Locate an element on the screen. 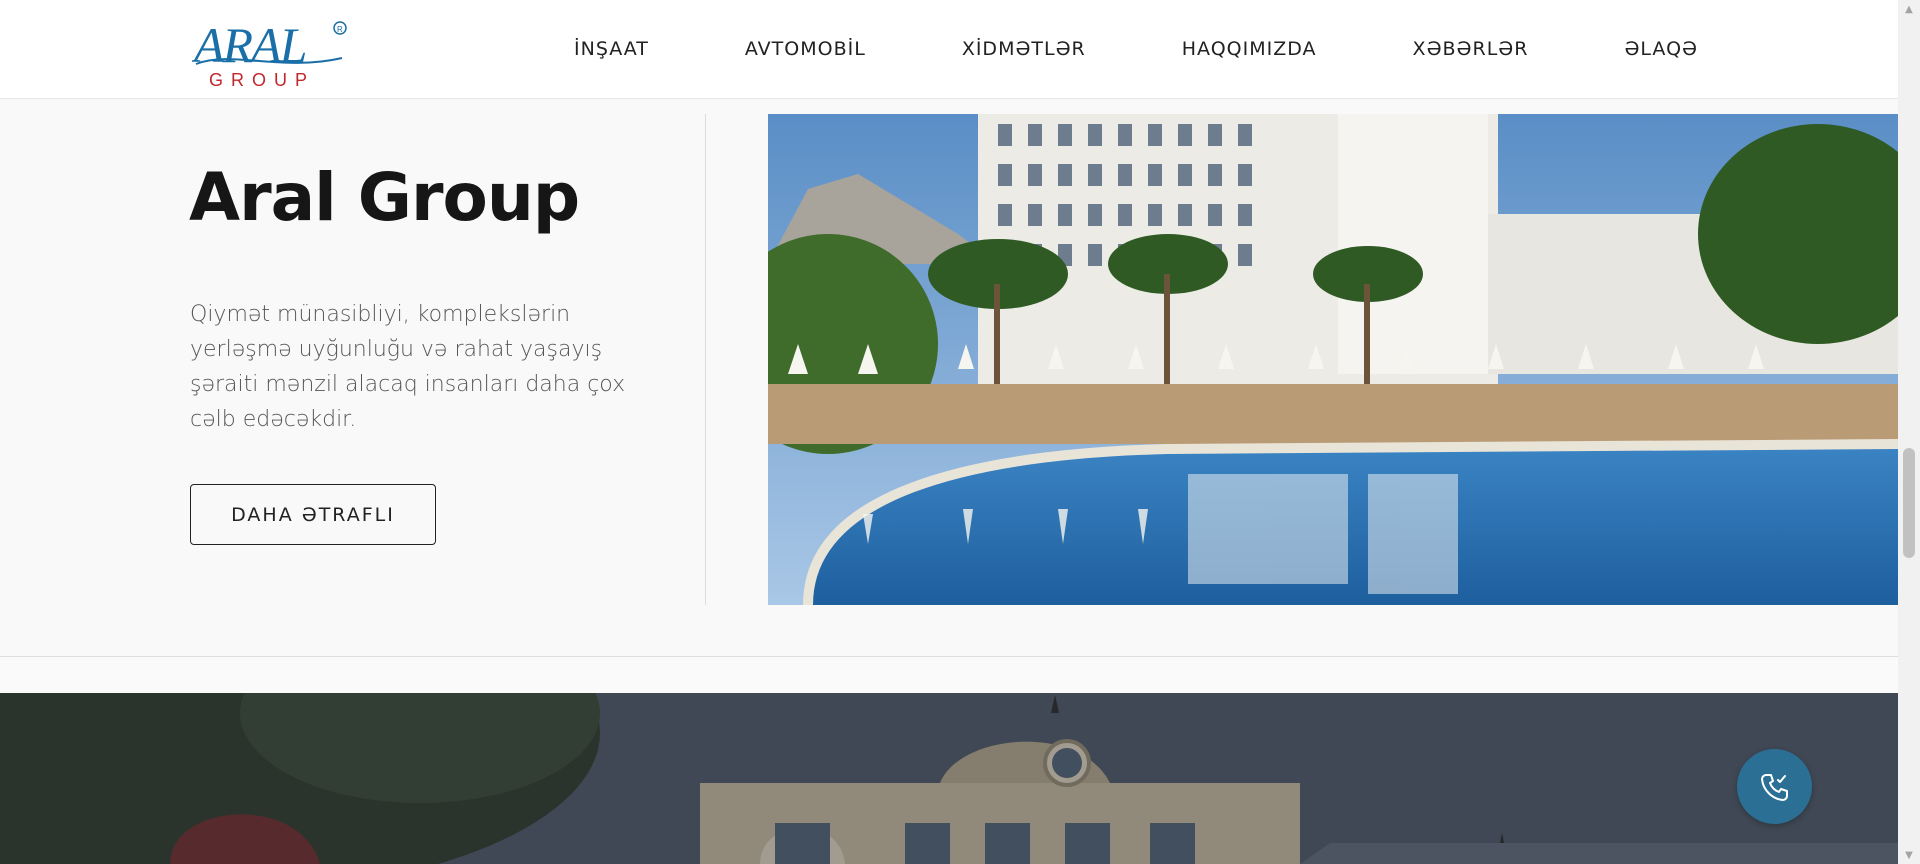 The image size is (1920, 864). phone-call-icon is located at coordinates (1774, 787).